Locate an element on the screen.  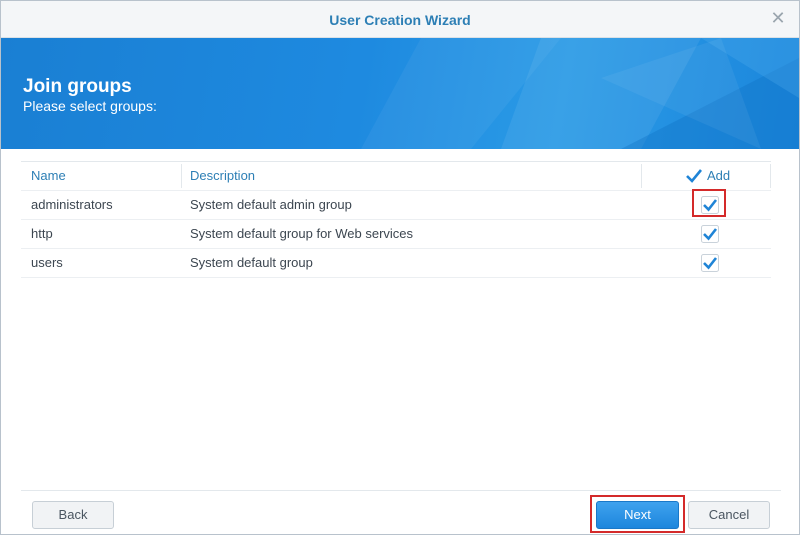
column-header-add: Add is located at coordinates (719, 175).